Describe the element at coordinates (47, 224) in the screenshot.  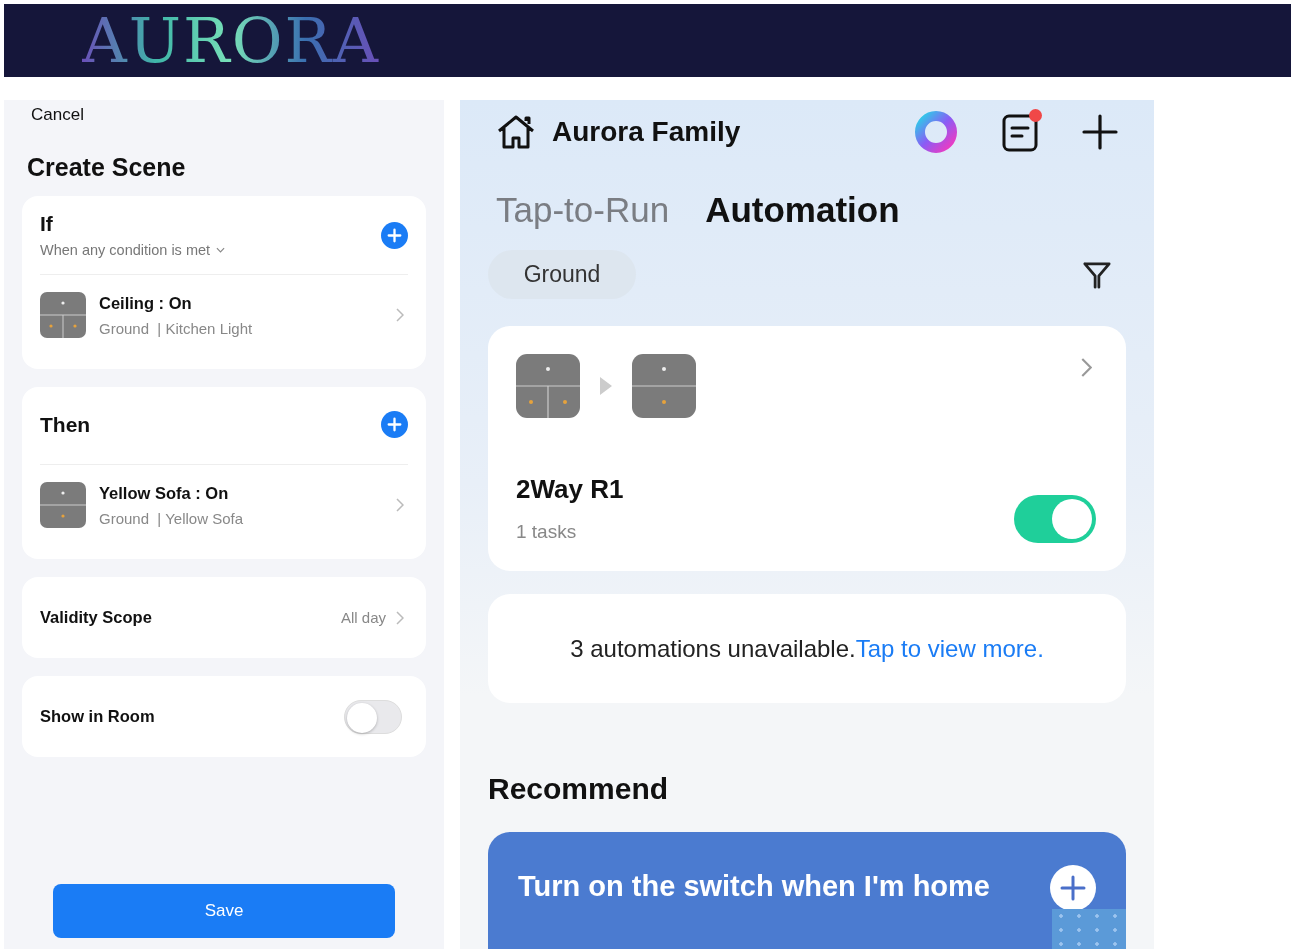
I see `section-title: If` at that location.